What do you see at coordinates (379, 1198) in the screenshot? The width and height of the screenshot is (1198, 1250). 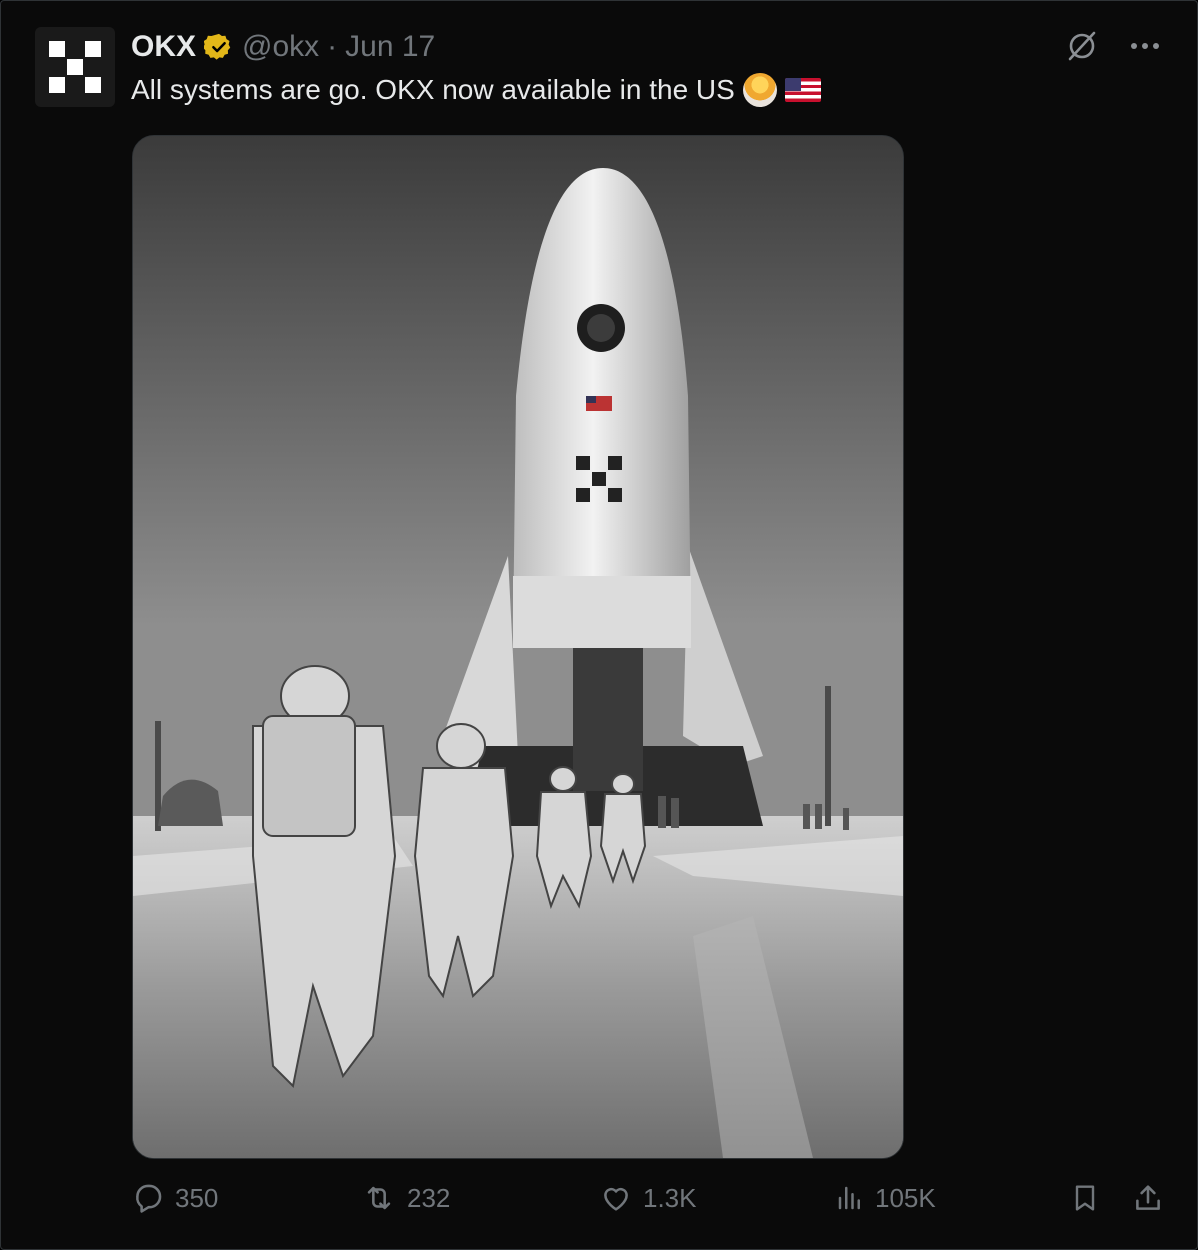 I see `repost-icon` at bounding box center [379, 1198].